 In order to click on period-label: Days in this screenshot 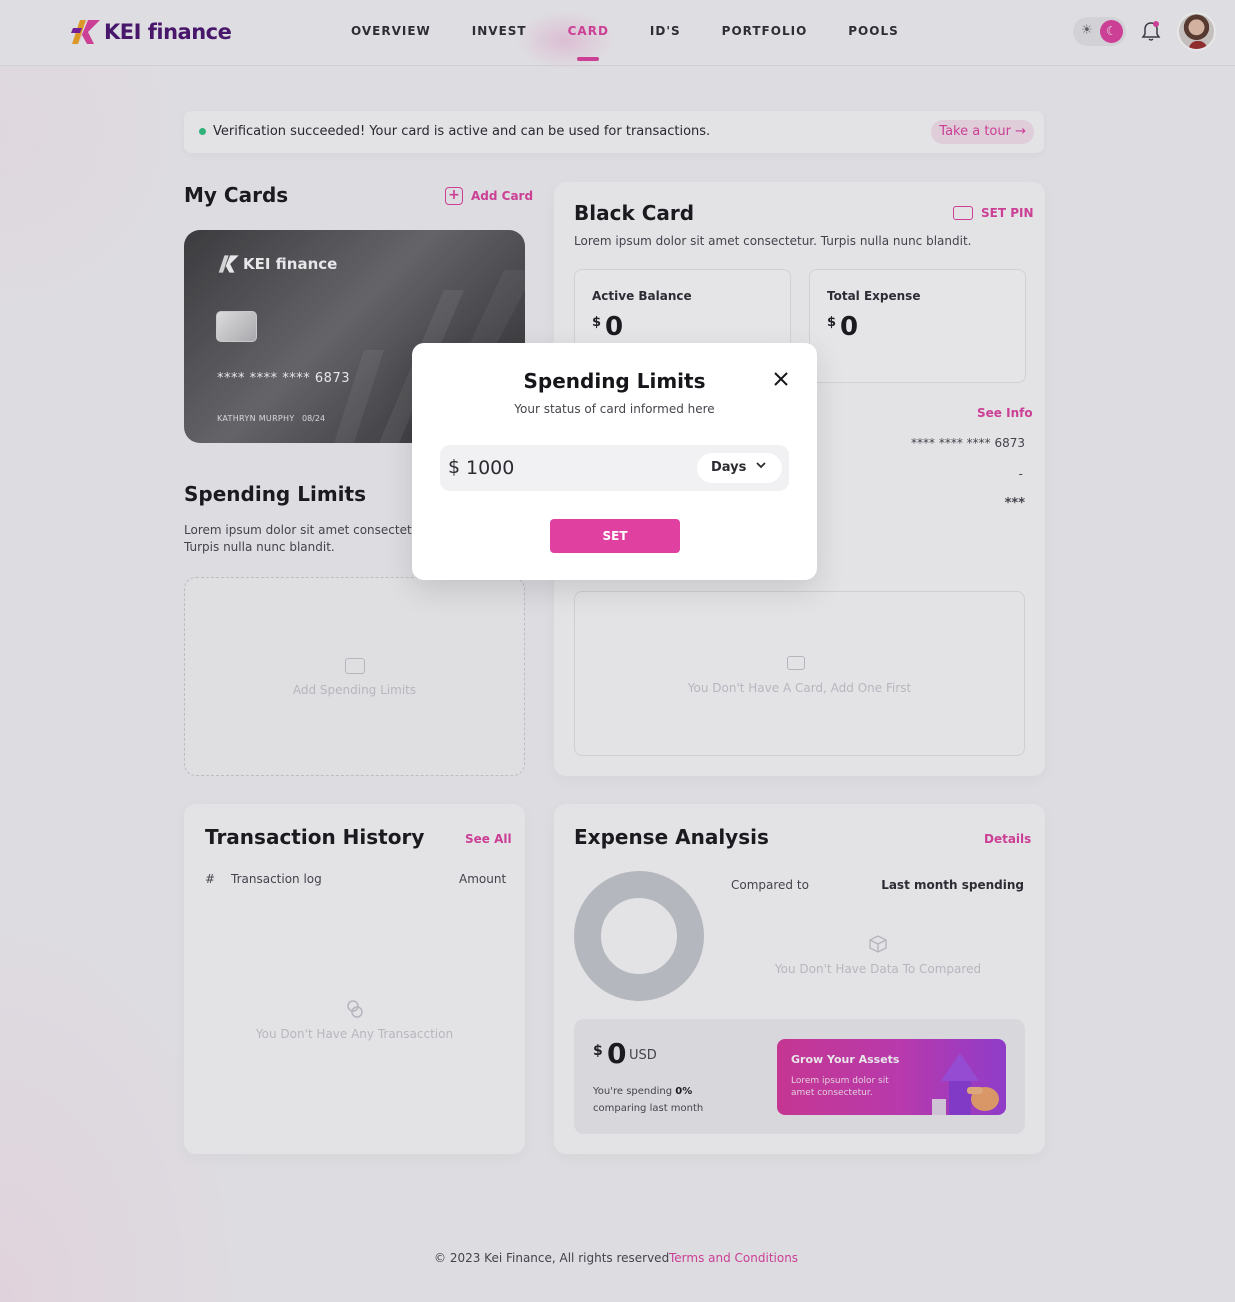, I will do `click(729, 467)`.